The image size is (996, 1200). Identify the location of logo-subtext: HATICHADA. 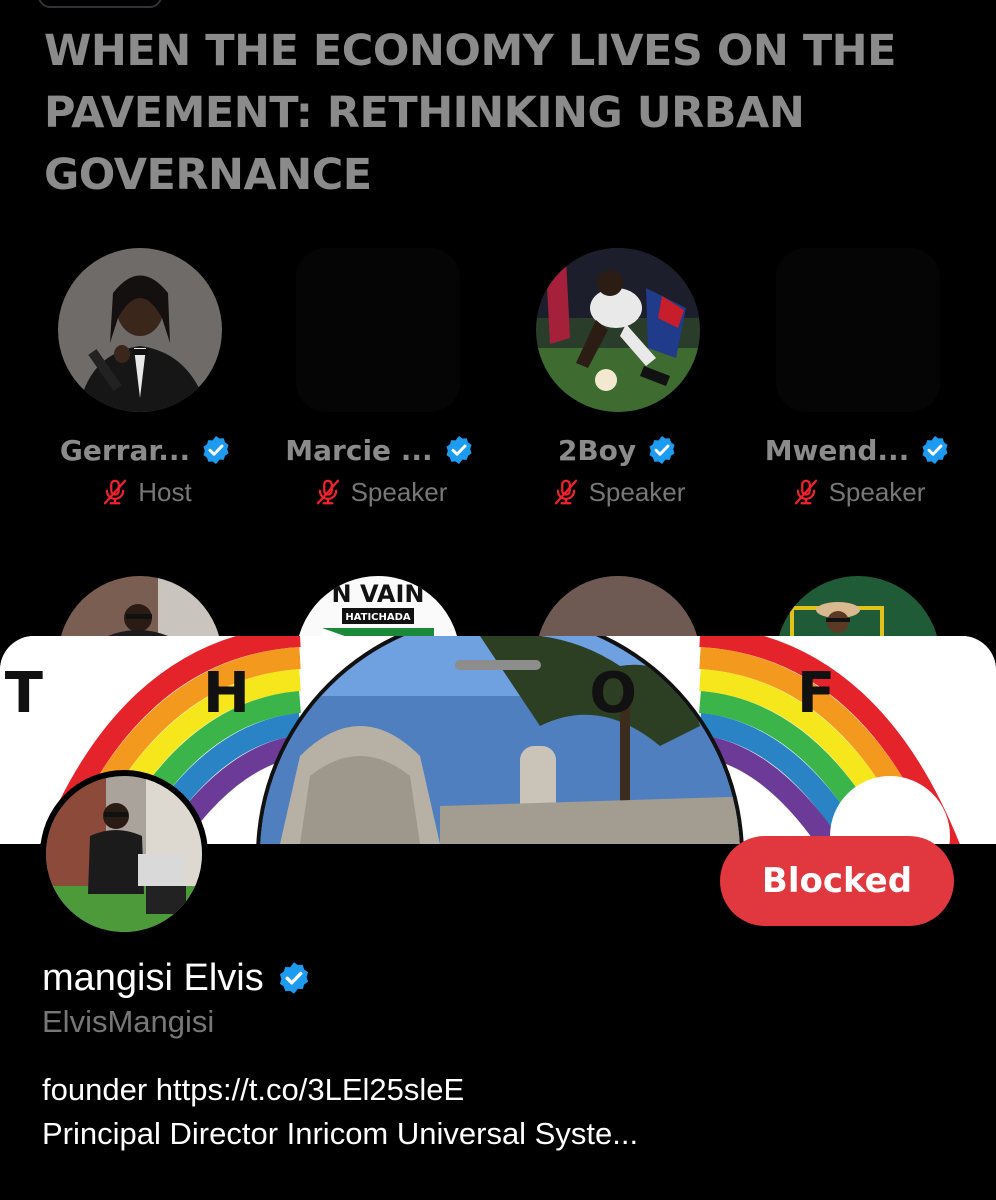
(378, 617).